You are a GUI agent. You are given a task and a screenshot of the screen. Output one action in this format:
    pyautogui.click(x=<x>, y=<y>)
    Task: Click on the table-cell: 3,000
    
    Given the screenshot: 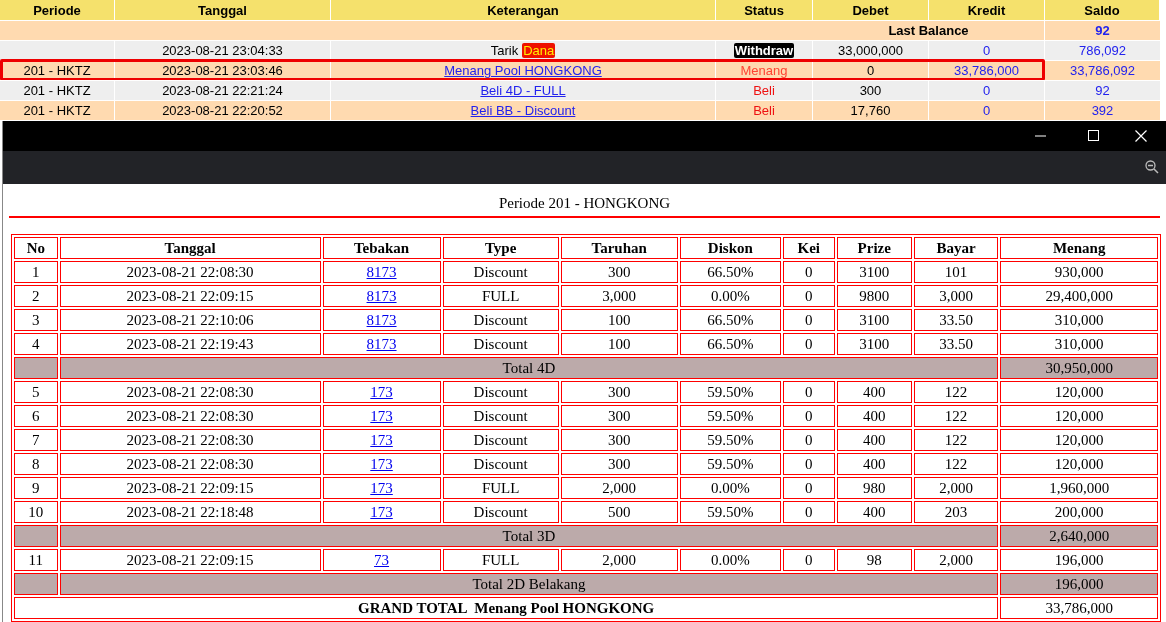 What is the action you would take?
    pyautogui.click(x=956, y=296)
    